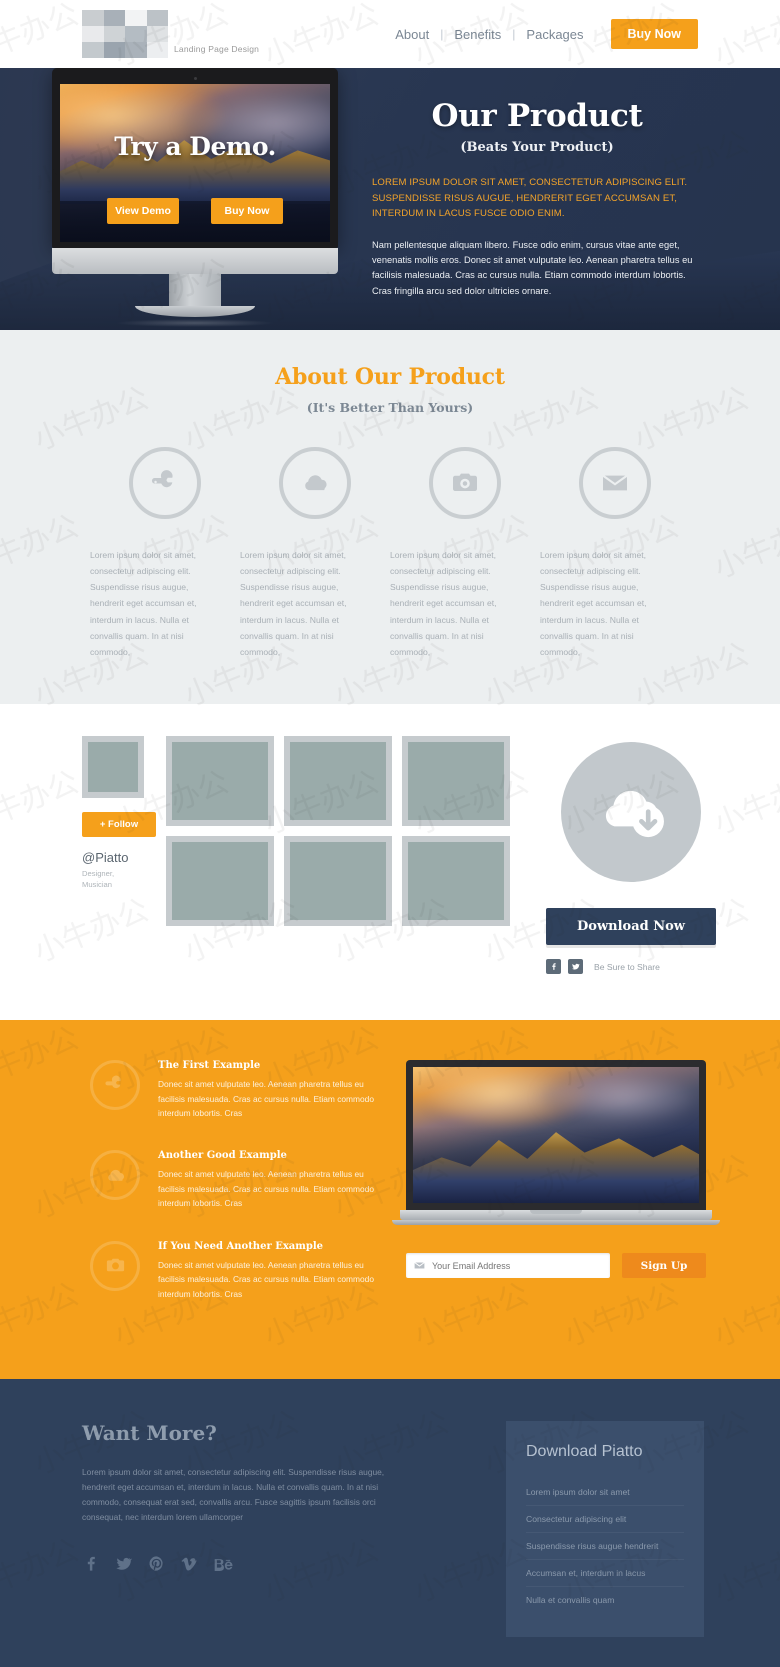  What do you see at coordinates (119, 825) in the screenshot?
I see `follow-button: + Follow` at bounding box center [119, 825].